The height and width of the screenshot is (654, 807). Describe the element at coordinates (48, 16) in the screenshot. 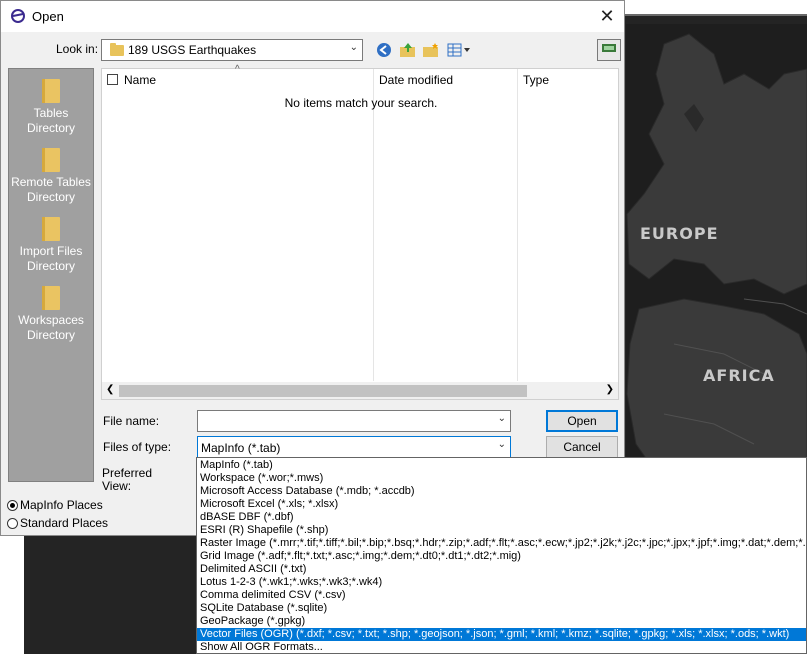

I see `dialog-title: Open` at that location.